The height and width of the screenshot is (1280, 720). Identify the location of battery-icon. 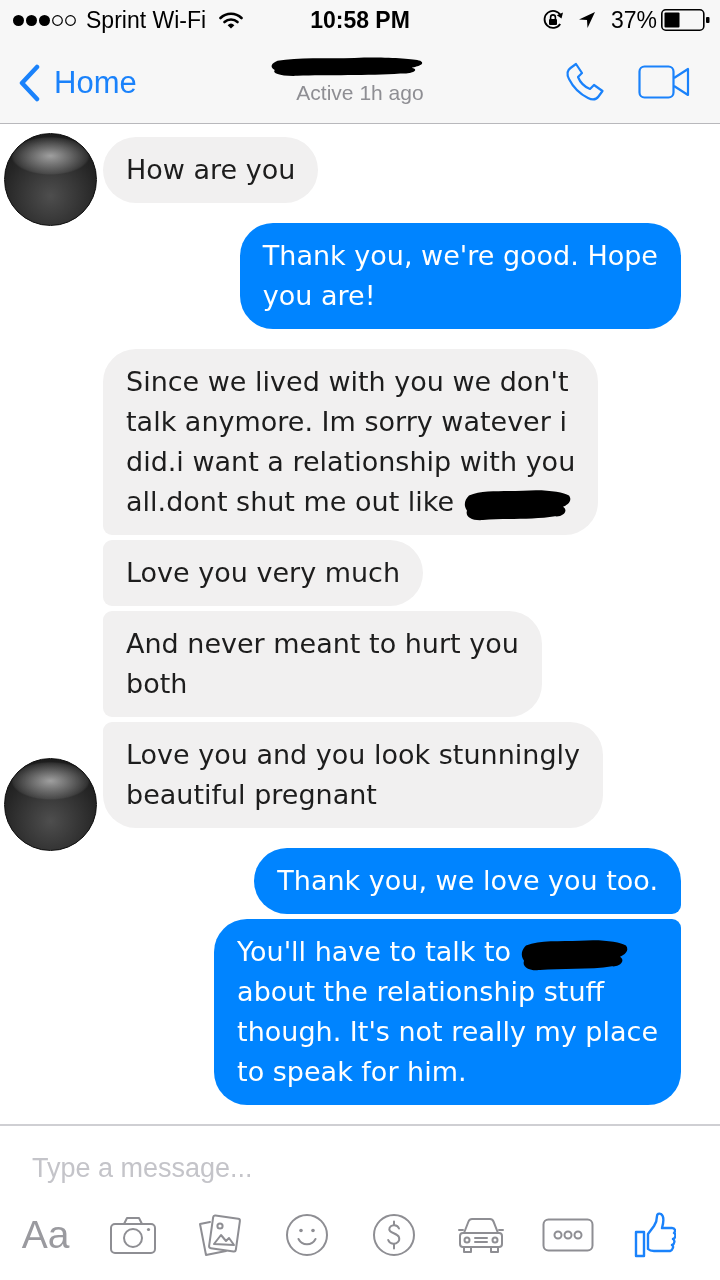
(685, 20).